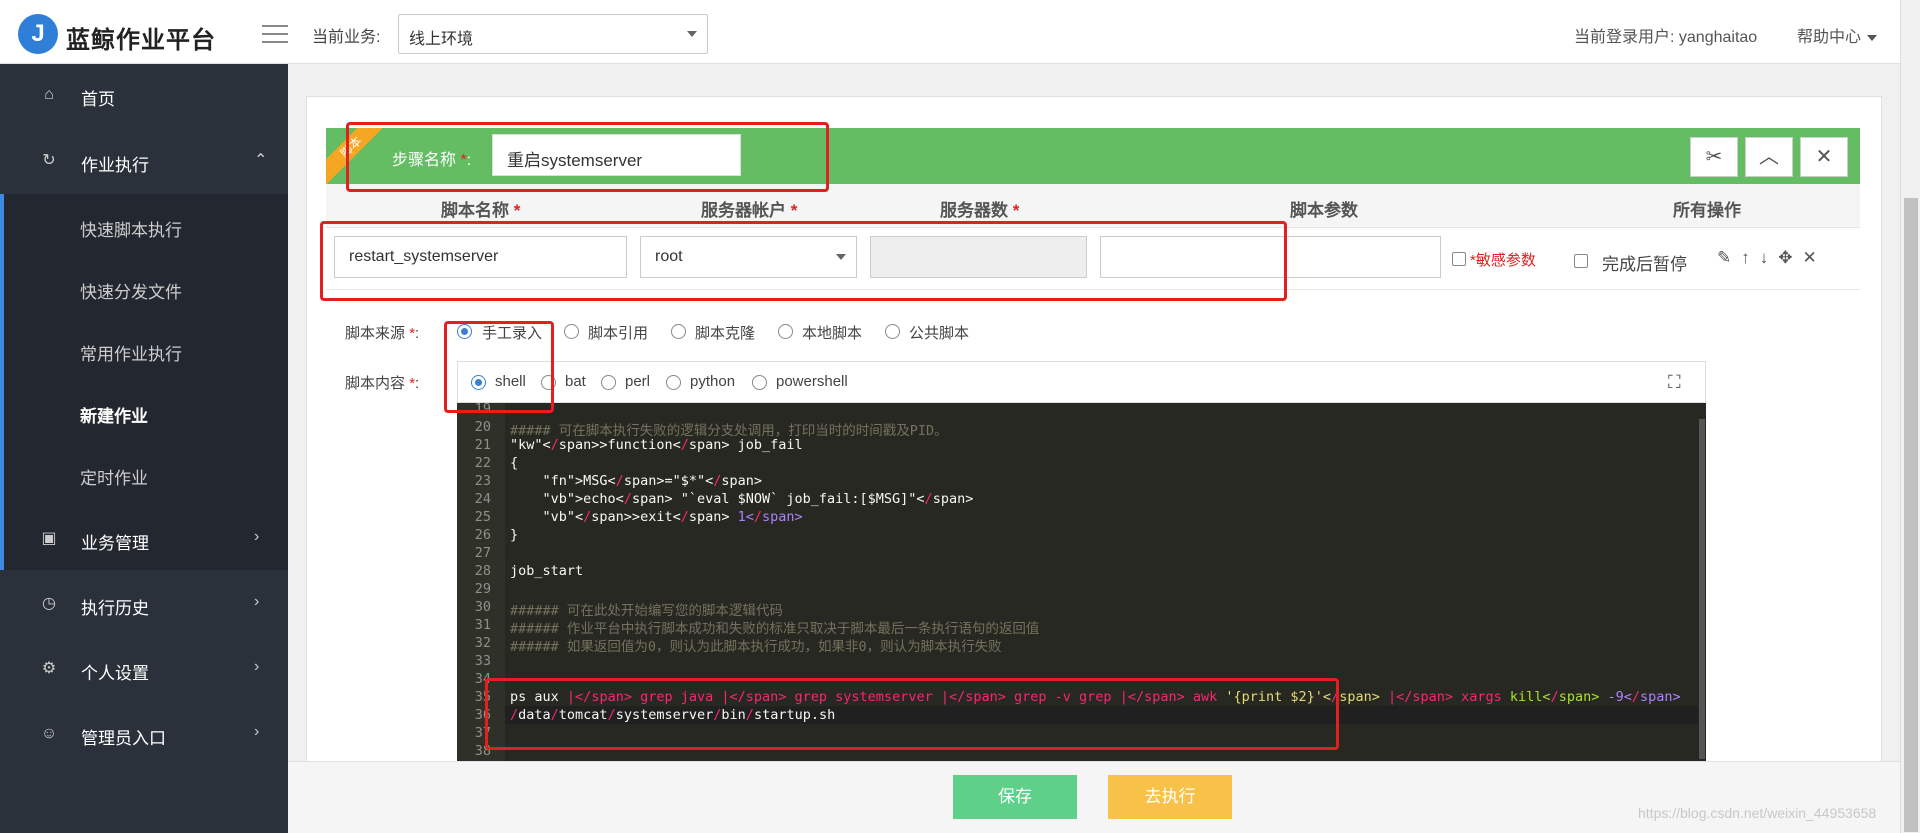  I want to click on line-number: 27, so click(482, 553).